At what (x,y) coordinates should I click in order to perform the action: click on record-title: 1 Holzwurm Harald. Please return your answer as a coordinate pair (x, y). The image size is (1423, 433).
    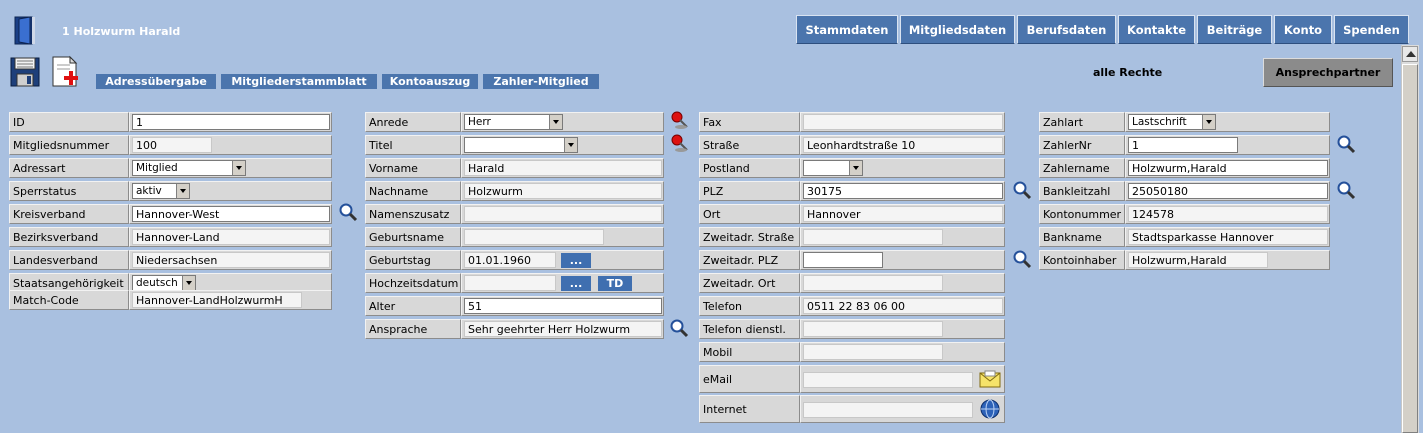
    Looking at the image, I should click on (121, 31).